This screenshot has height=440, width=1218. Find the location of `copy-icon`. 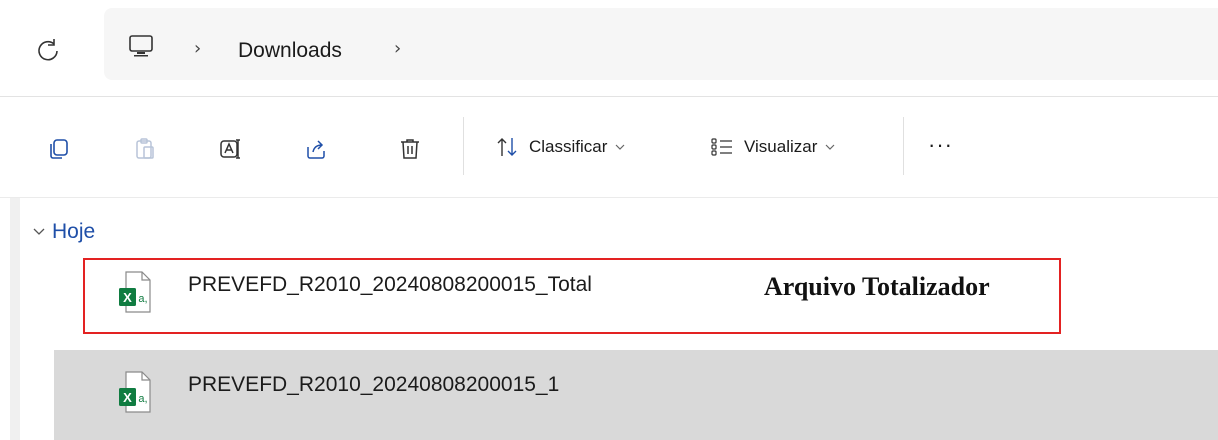

copy-icon is located at coordinates (59, 149).